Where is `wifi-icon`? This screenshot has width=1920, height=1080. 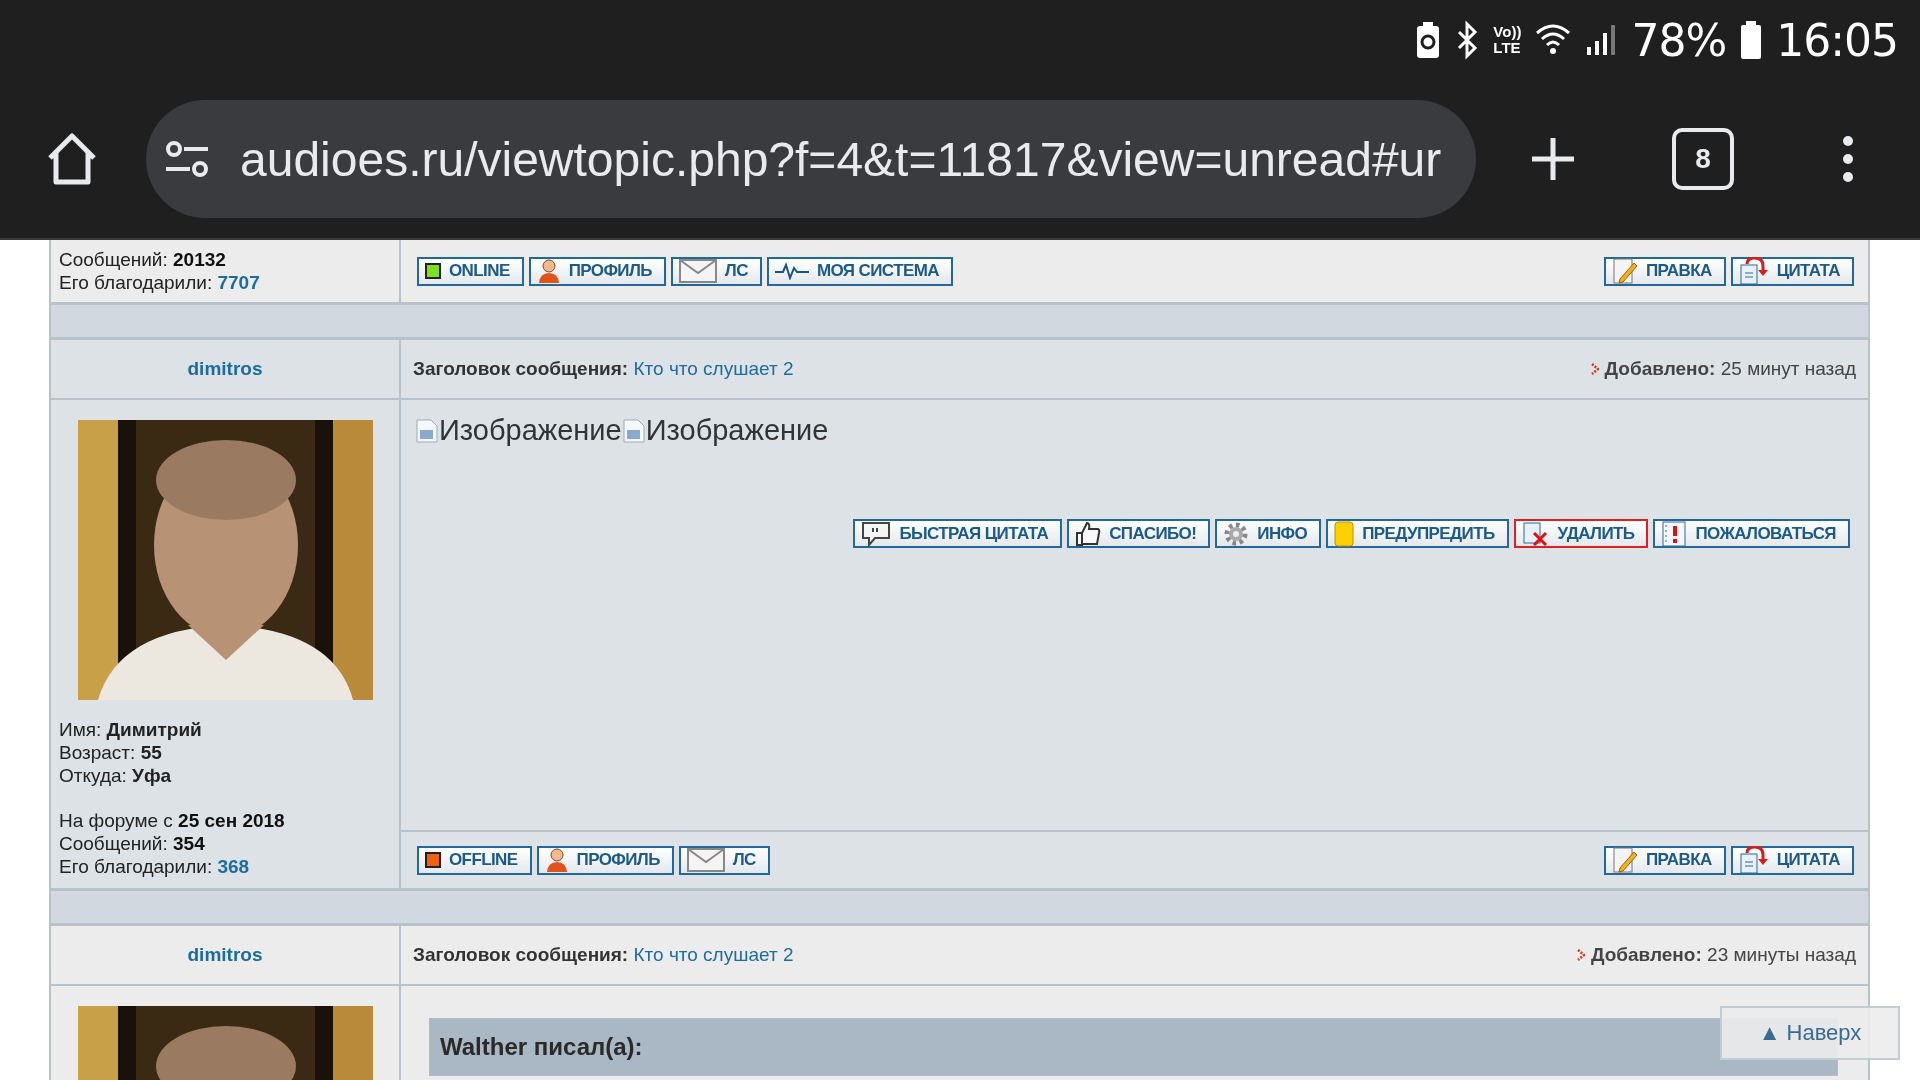
wifi-icon is located at coordinates (1553, 40).